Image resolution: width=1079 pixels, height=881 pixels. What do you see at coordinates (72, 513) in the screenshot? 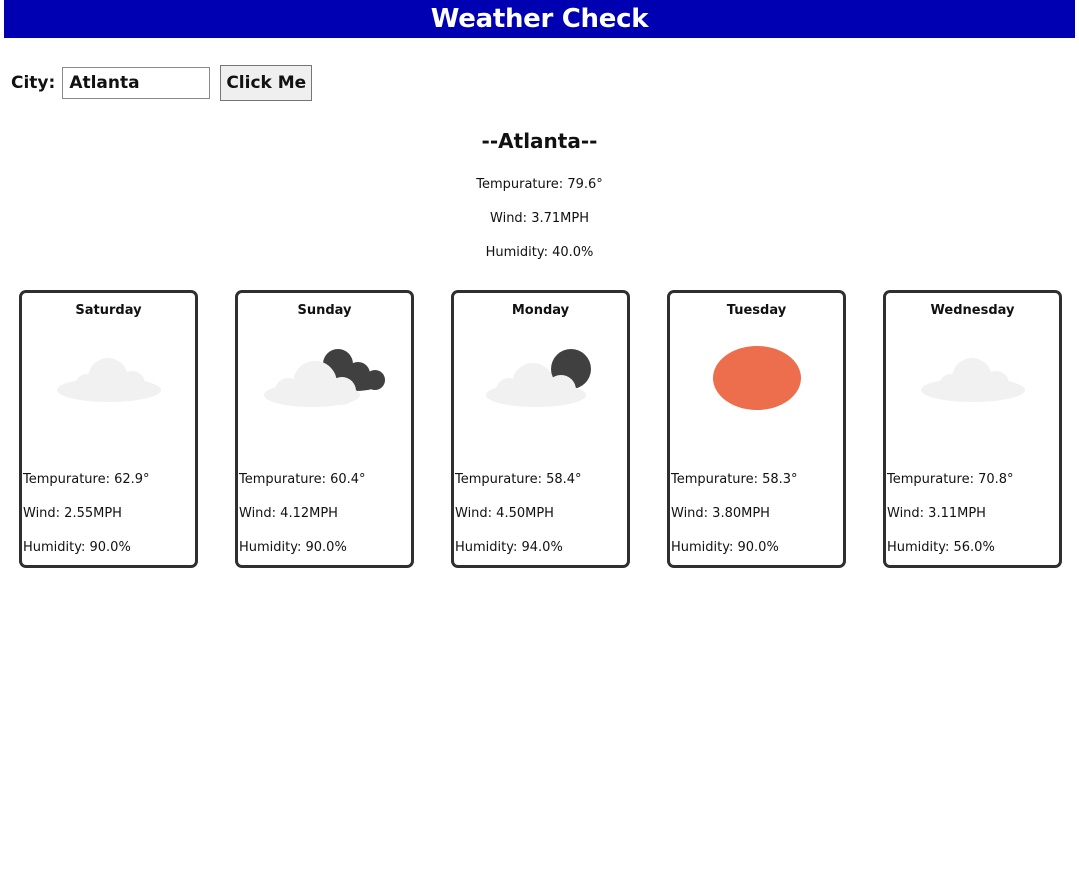
I see `forecast-wind: Wind: 2.55MPH` at bounding box center [72, 513].